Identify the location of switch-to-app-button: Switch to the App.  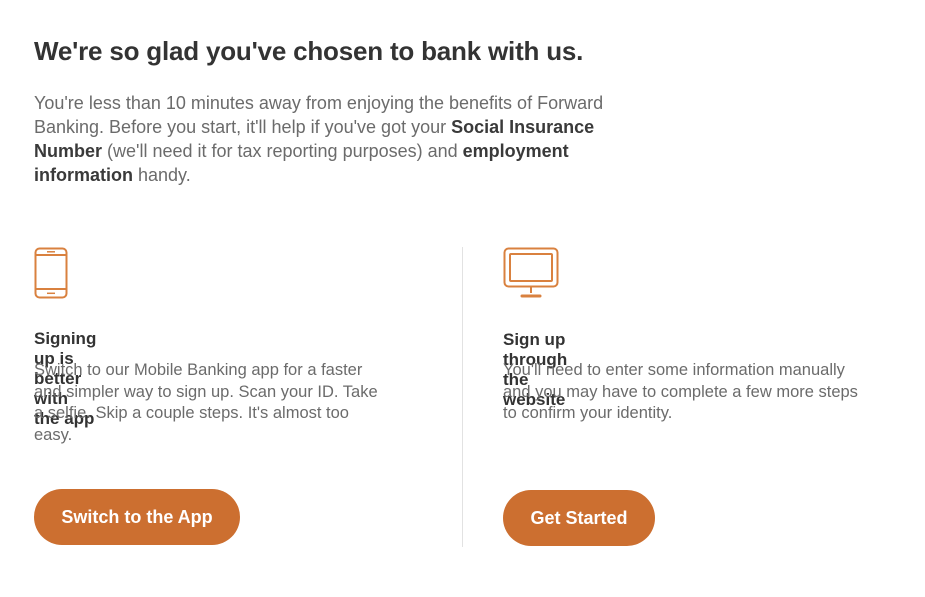
(137, 517).